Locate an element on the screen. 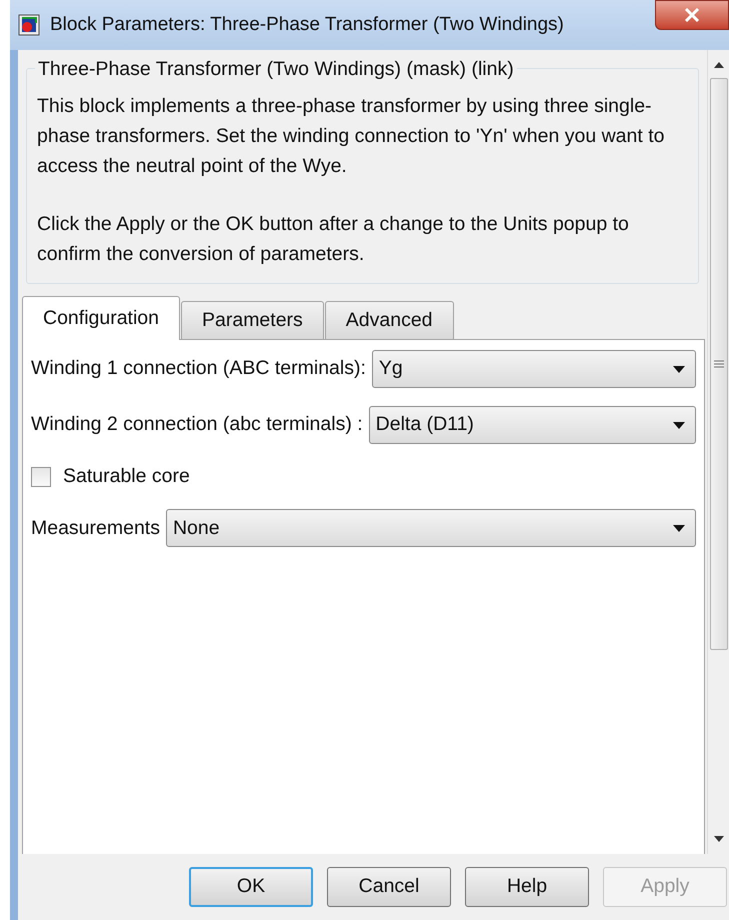  tab: Configuration is located at coordinates (101, 318).